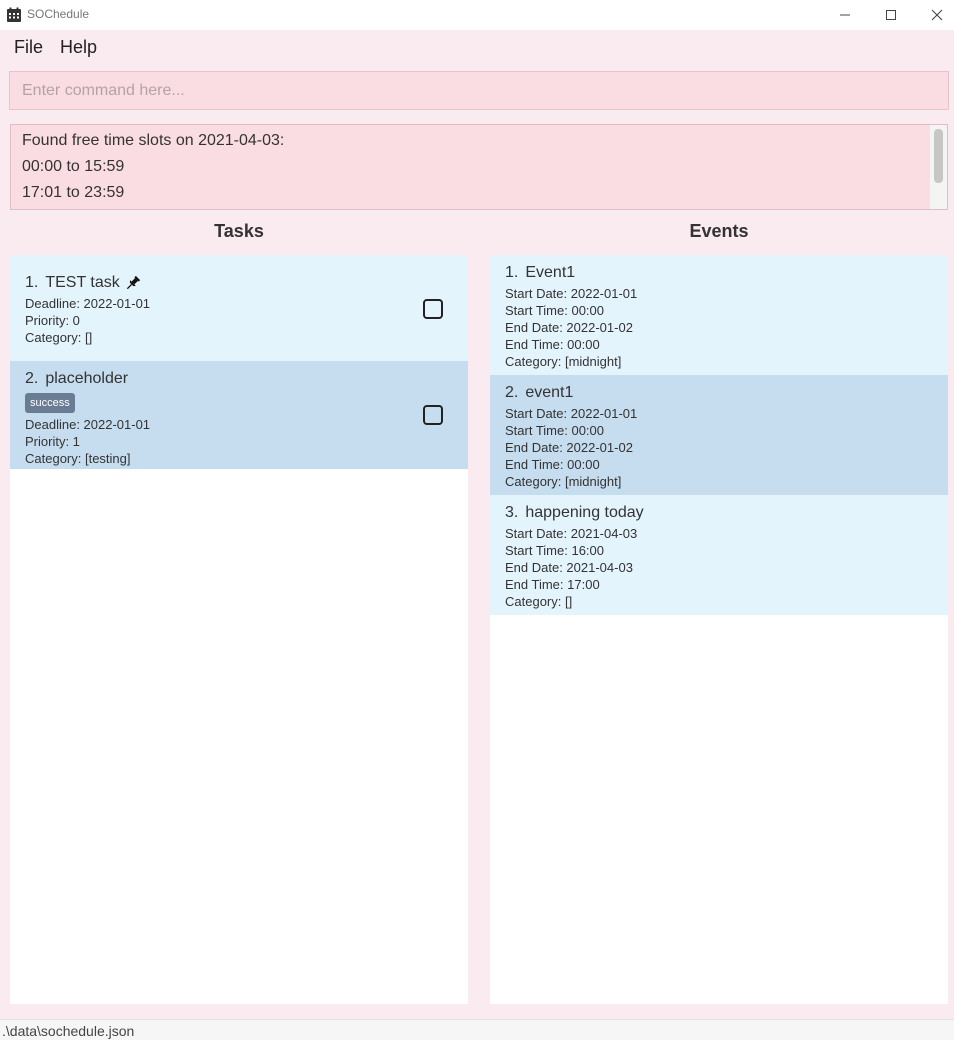  Describe the element at coordinates (554, 550) in the screenshot. I see `event-start-time: Start Time: 16:00` at that location.